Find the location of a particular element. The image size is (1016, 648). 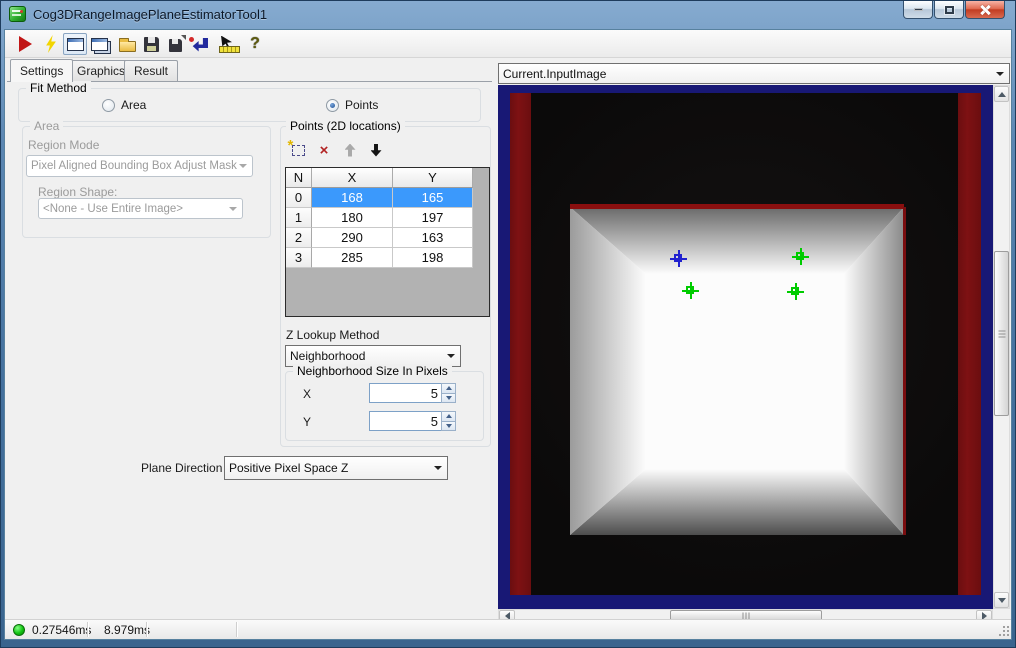

radio-area: Area is located at coordinates (124, 105).